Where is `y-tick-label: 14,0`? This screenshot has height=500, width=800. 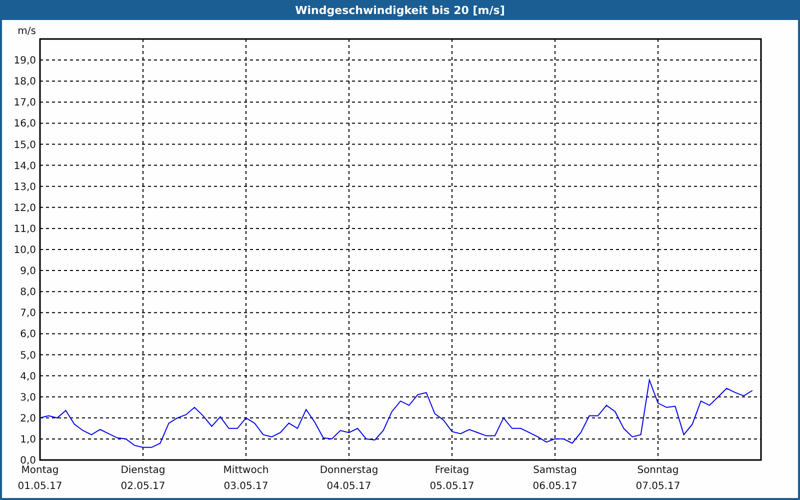
y-tick-label: 14,0 is located at coordinates (25, 166).